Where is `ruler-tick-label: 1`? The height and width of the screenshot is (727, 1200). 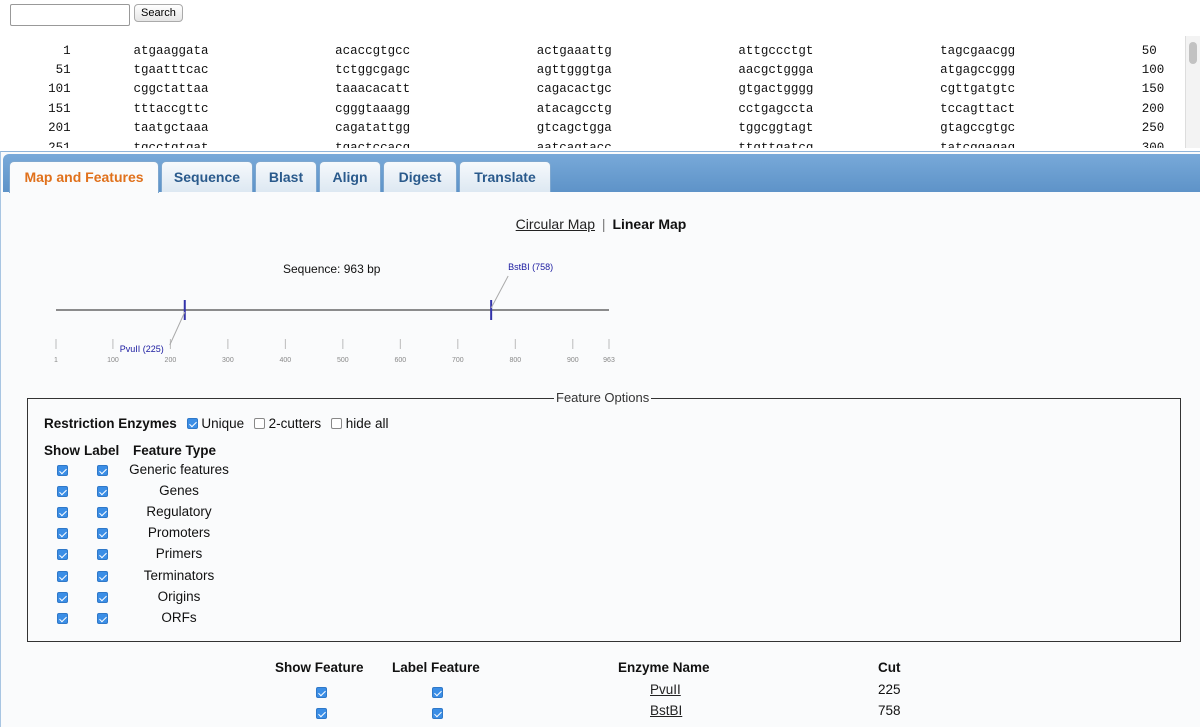 ruler-tick-label: 1 is located at coordinates (56, 360).